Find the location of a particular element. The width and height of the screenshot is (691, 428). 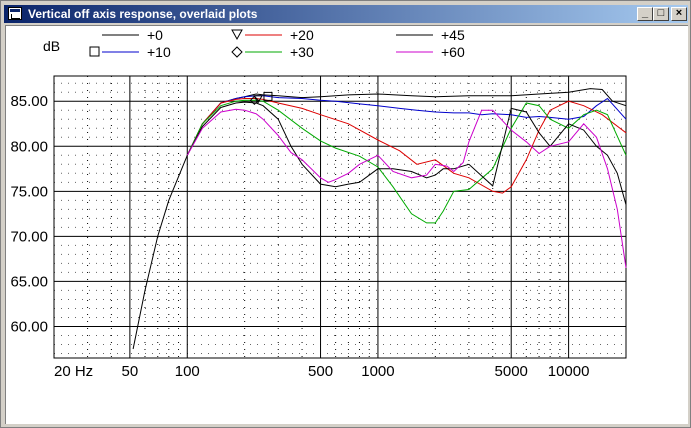

x-tick-label: 20 Hz is located at coordinates (73, 371).